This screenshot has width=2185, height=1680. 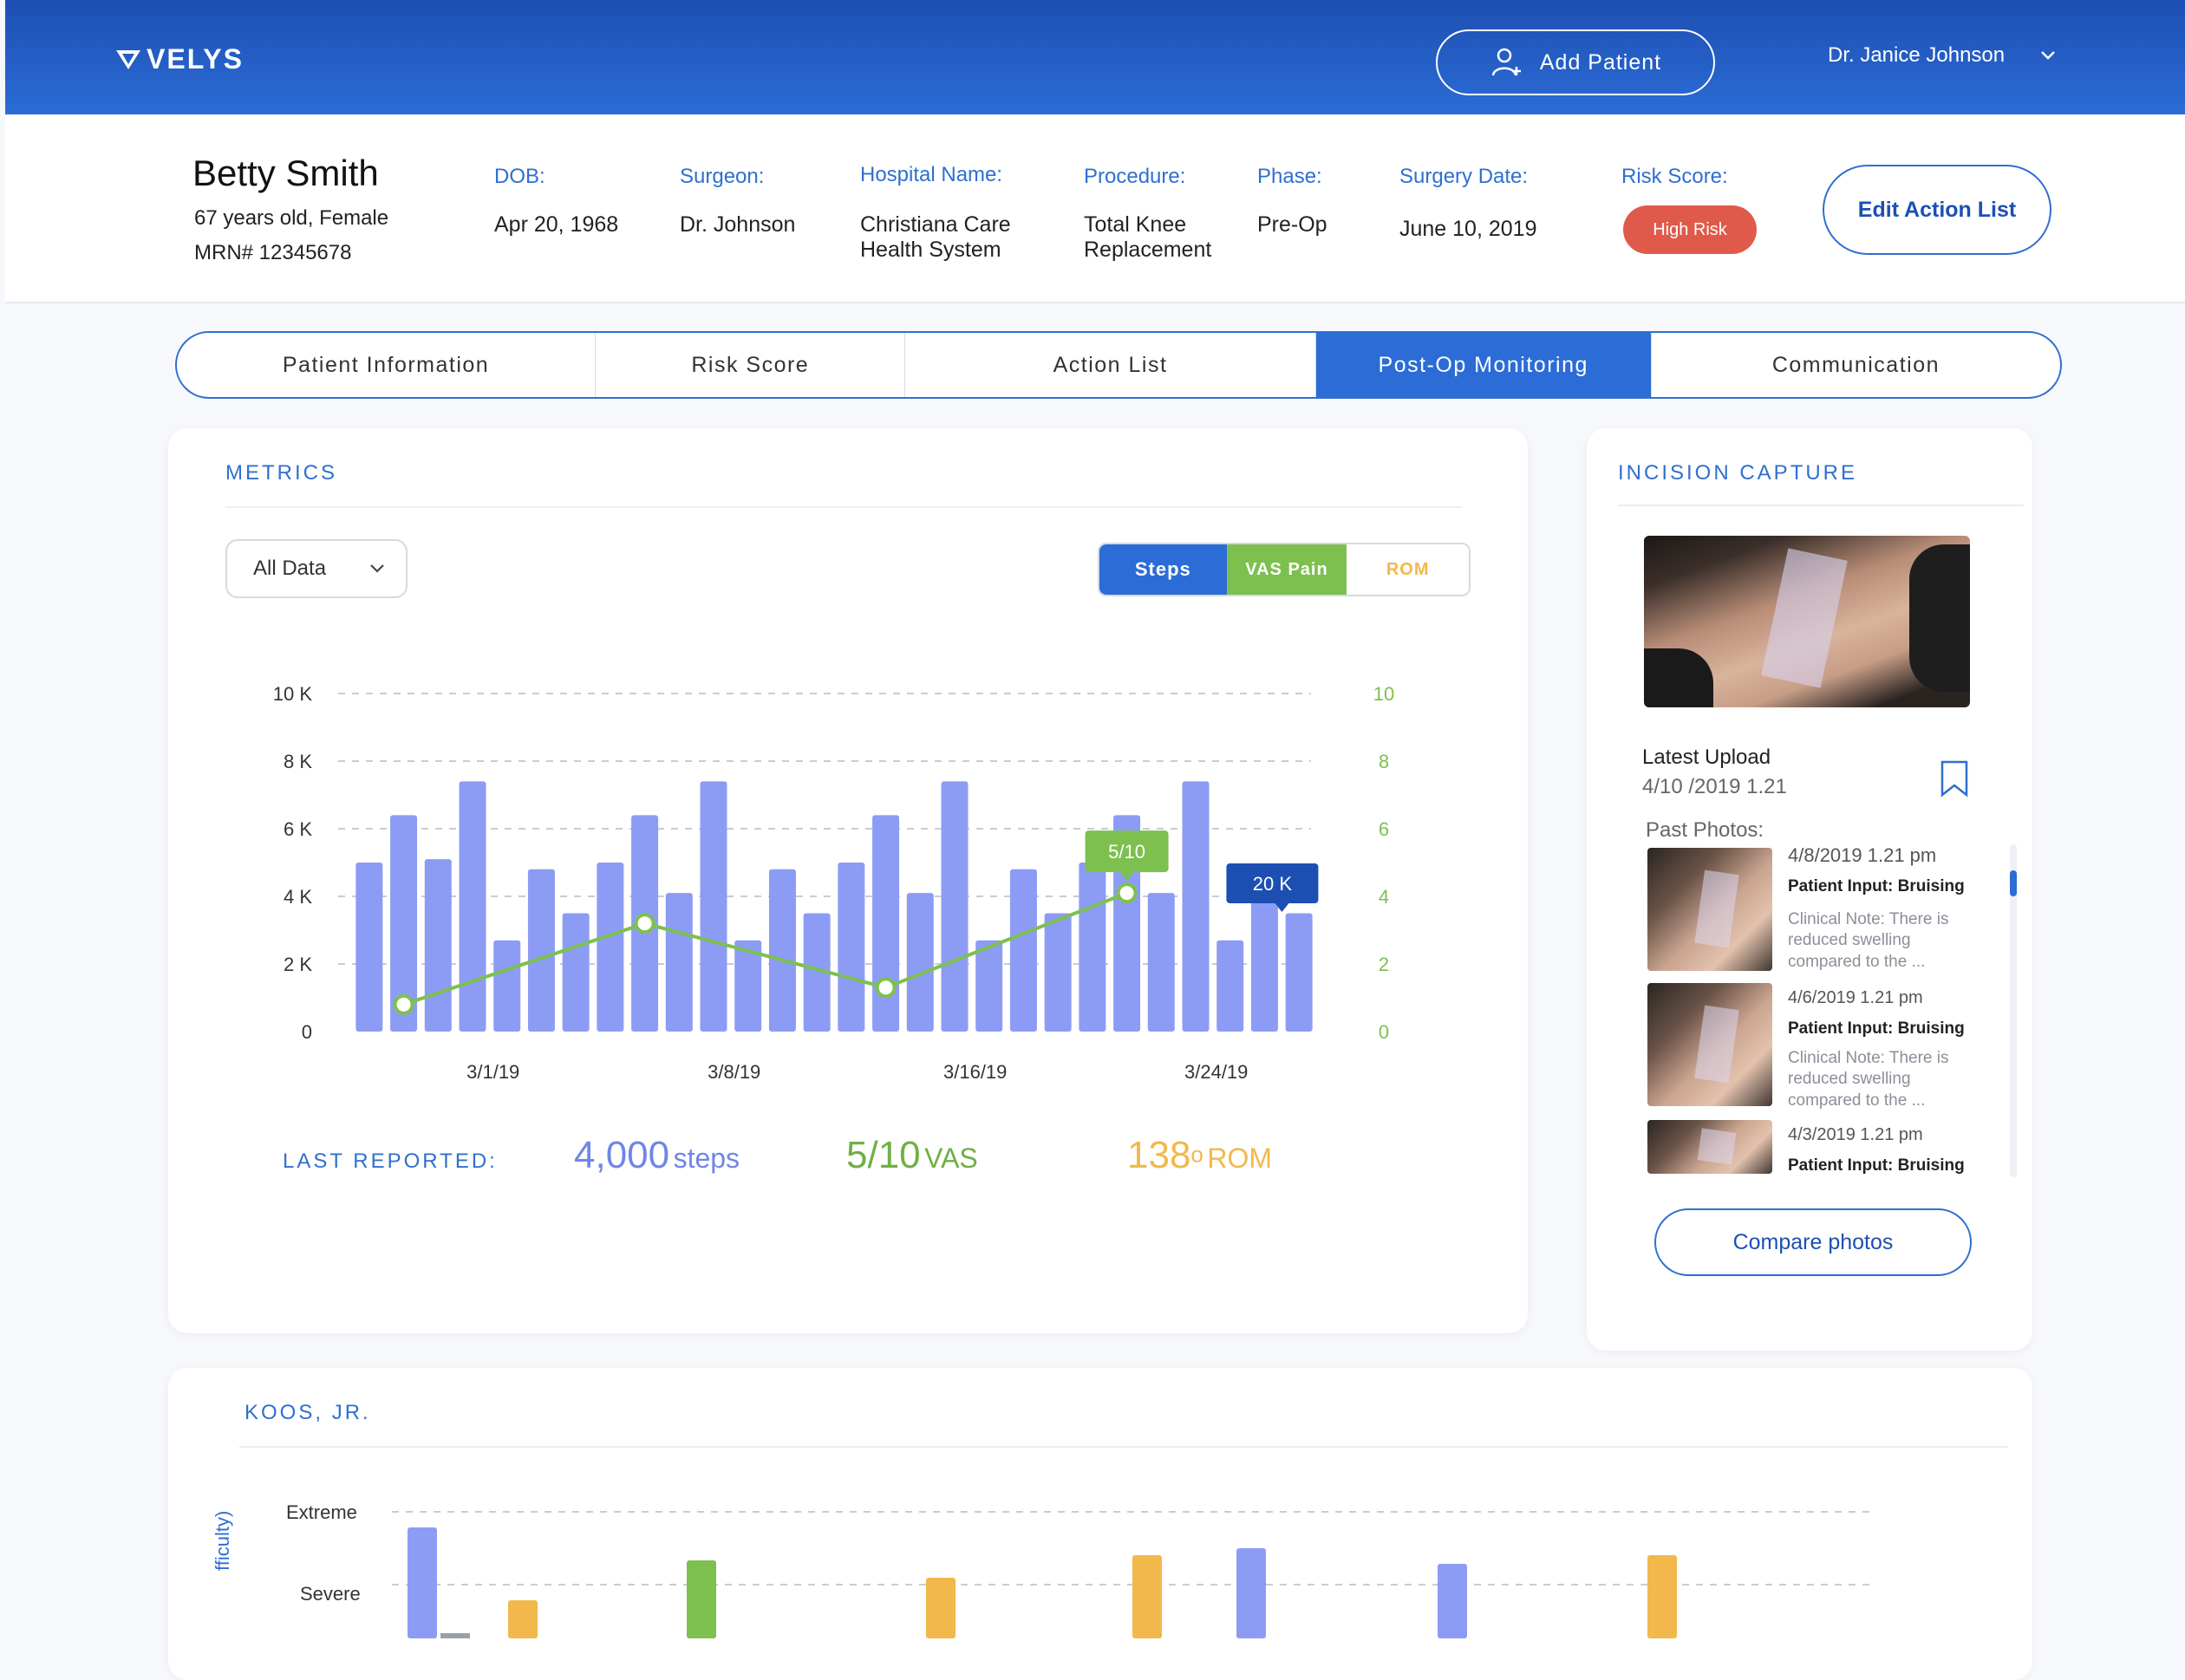 I want to click on data-filter-dropdown: All Data, so click(x=317, y=568).